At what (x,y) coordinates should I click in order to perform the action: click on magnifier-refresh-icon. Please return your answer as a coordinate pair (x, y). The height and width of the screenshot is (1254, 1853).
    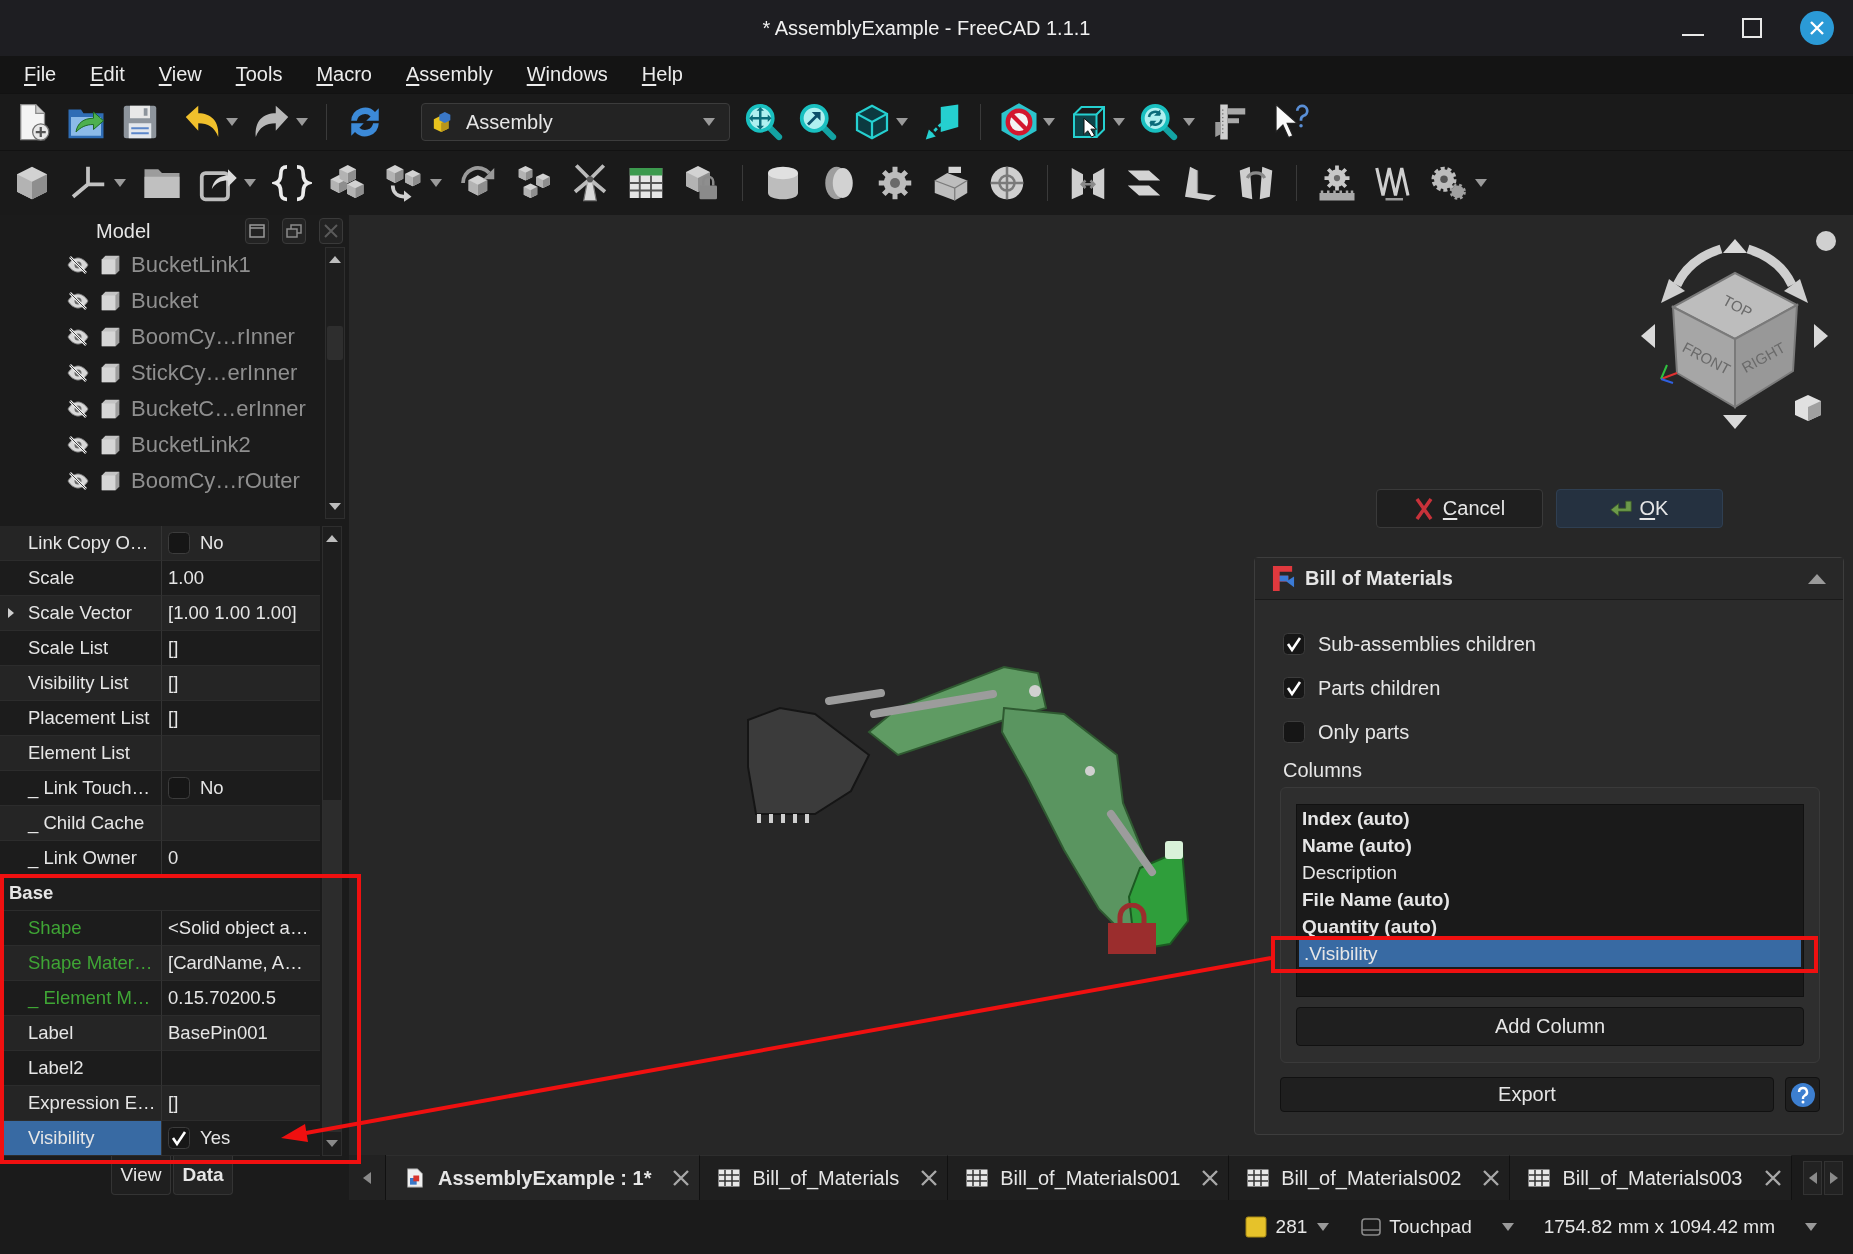
    Looking at the image, I should click on (1159, 122).